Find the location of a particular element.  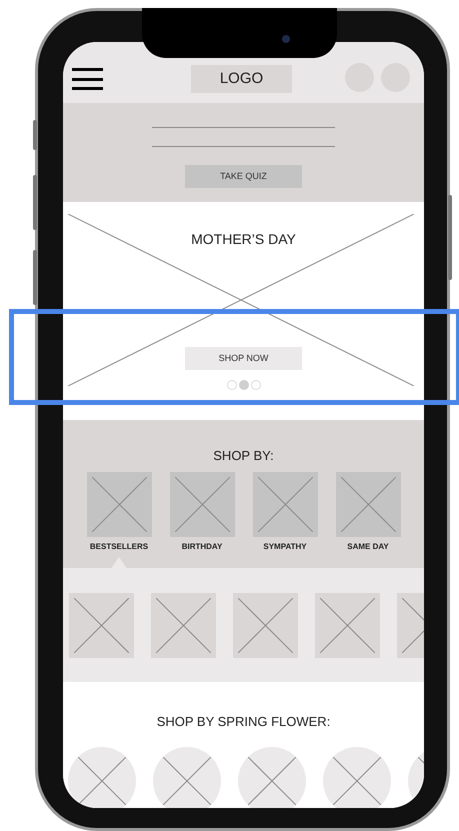

quiz-button: TAKE QUIZ is located at coordinates (243, 176).